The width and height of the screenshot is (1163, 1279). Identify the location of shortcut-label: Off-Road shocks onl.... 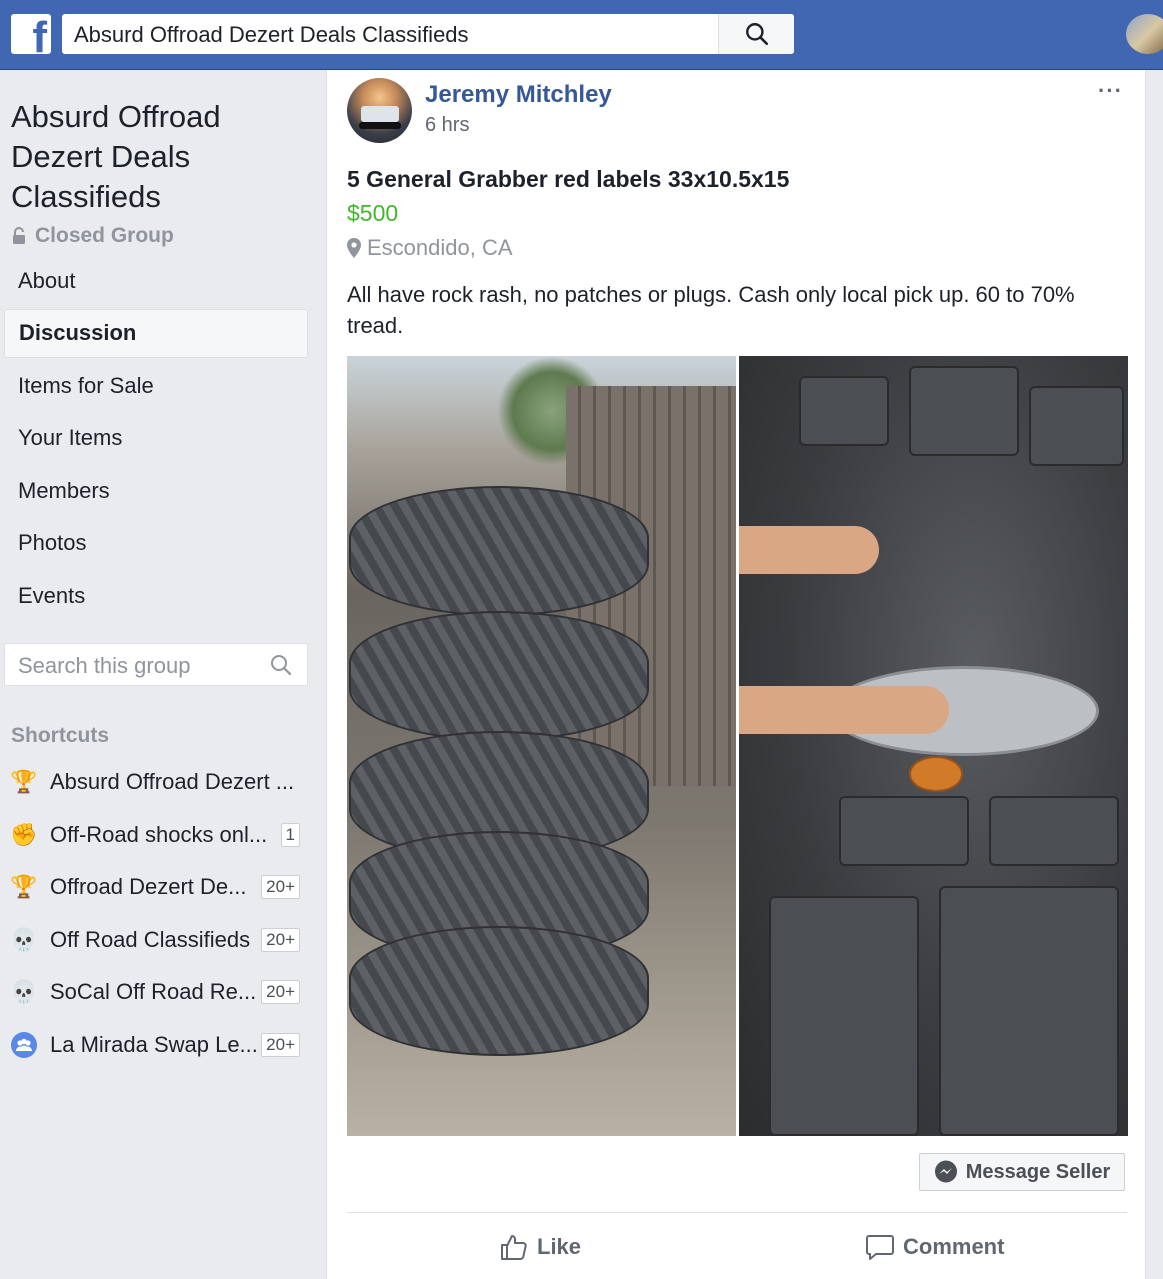
(159, 834).